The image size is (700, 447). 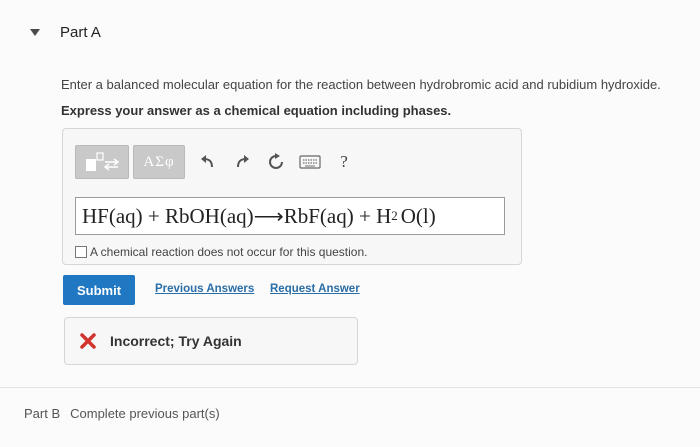 I want to click on part-b-status: Complete previous part(s), so click(x=145, y=413).